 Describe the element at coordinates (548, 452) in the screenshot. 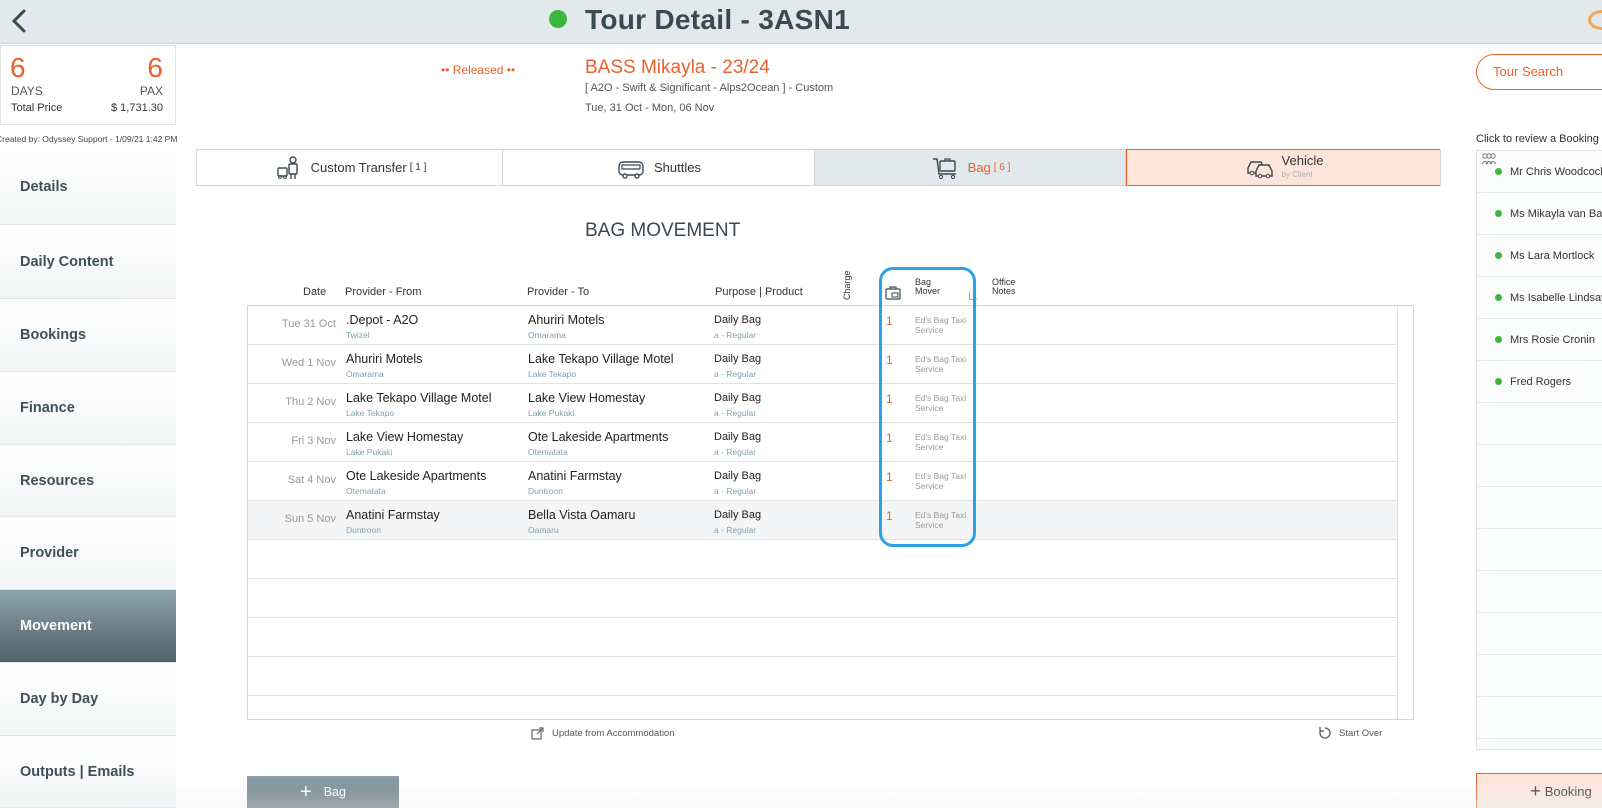

I see `row-provider-to-location: Otematata` at that location.